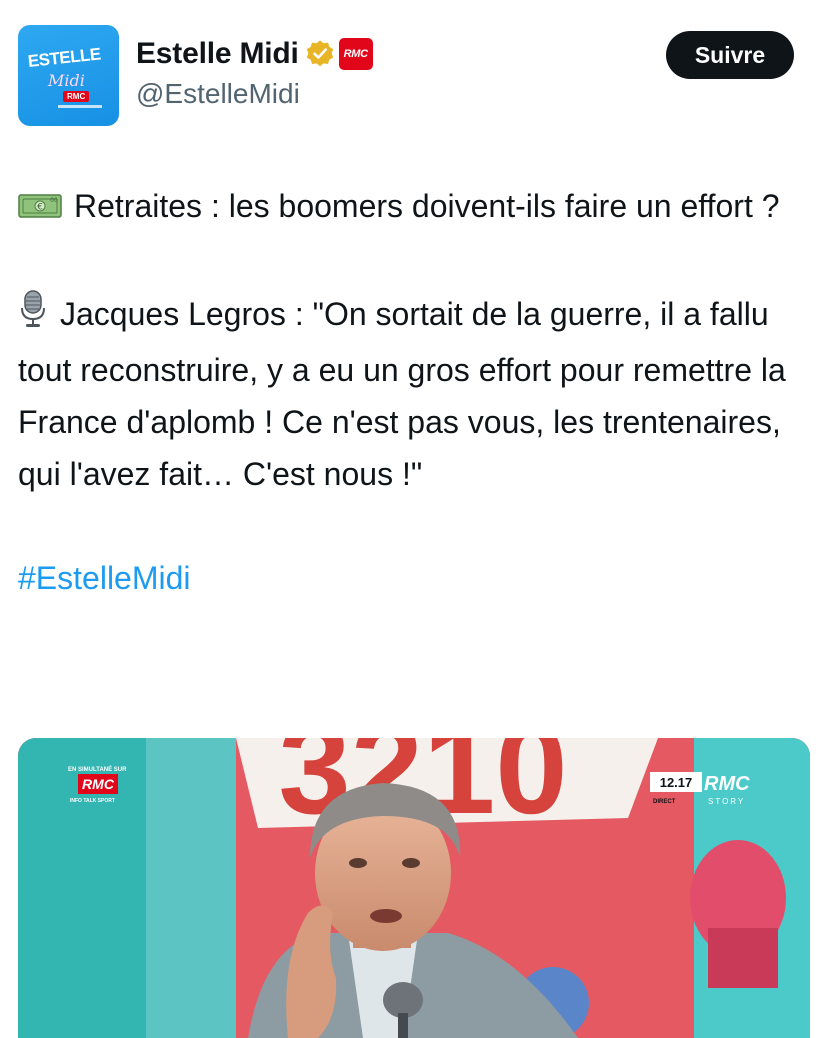 Image resolution: width=828 pixels, height=1038 pixels. Describe the element at coordinates (76, 96) in the screenshot. I see `avatar-brand: RMC` at that location.